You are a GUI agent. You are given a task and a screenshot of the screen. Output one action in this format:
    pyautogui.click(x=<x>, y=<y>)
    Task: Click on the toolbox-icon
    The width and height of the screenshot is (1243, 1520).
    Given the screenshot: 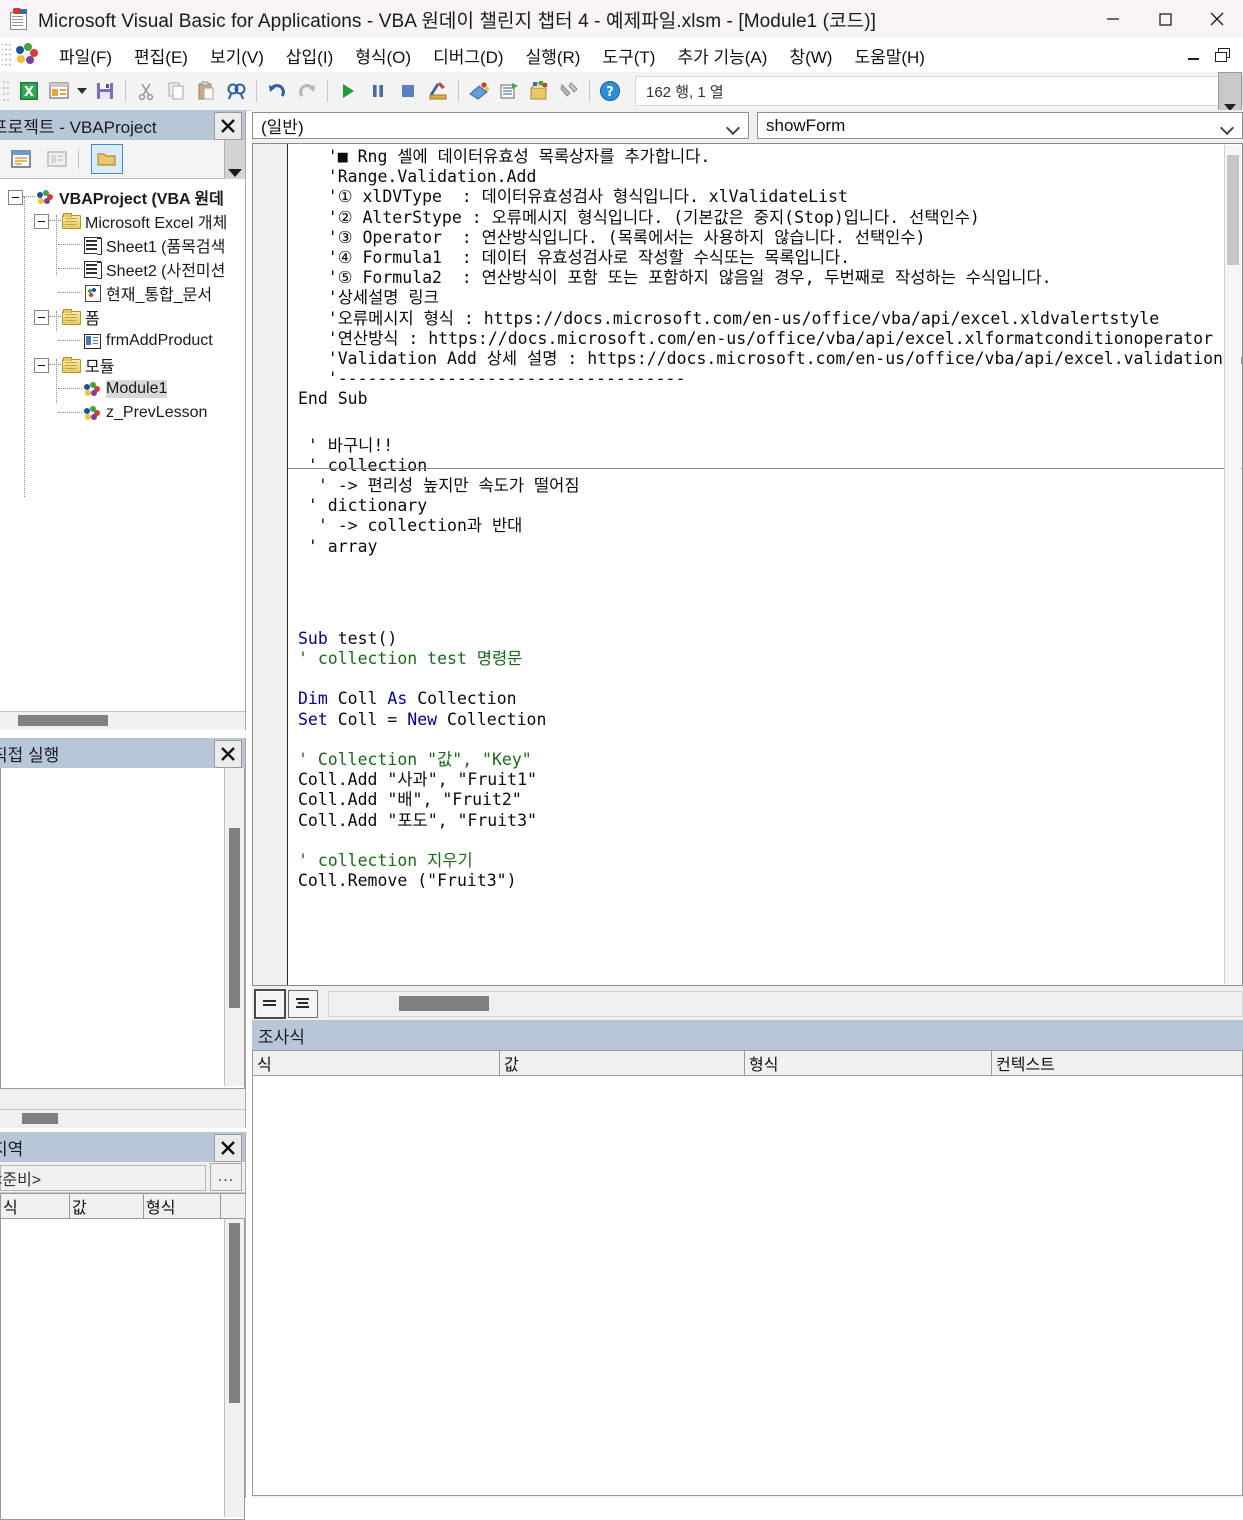 What is the action you would take?
    pyautogui.click(x=569, y=91)
    